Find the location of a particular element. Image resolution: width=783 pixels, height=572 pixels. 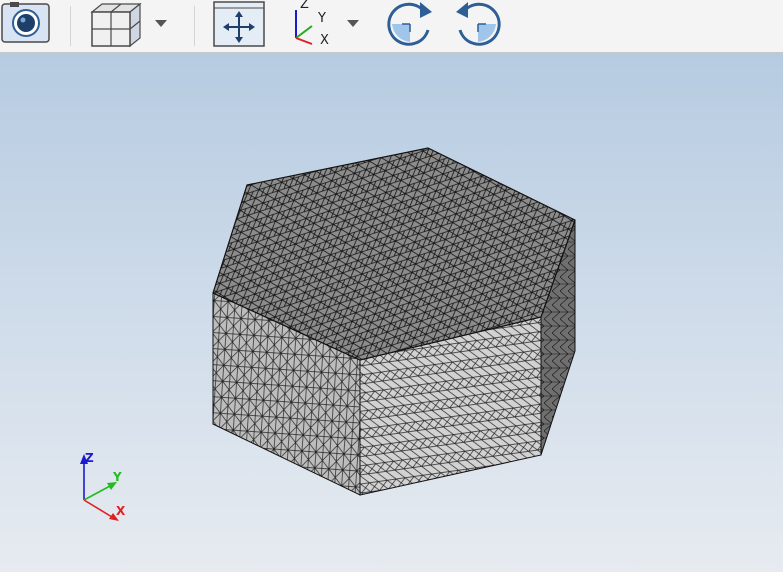

fit-view-icon is located at coordinates (239, 24).